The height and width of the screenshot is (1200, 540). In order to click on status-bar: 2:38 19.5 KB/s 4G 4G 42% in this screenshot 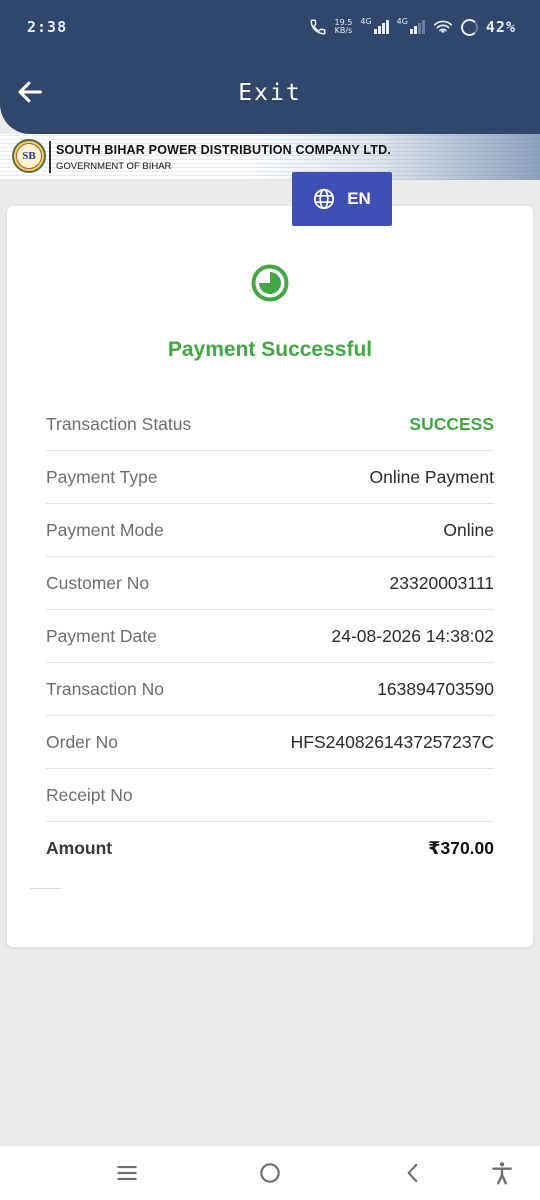, I will do `click(270, 28)`.